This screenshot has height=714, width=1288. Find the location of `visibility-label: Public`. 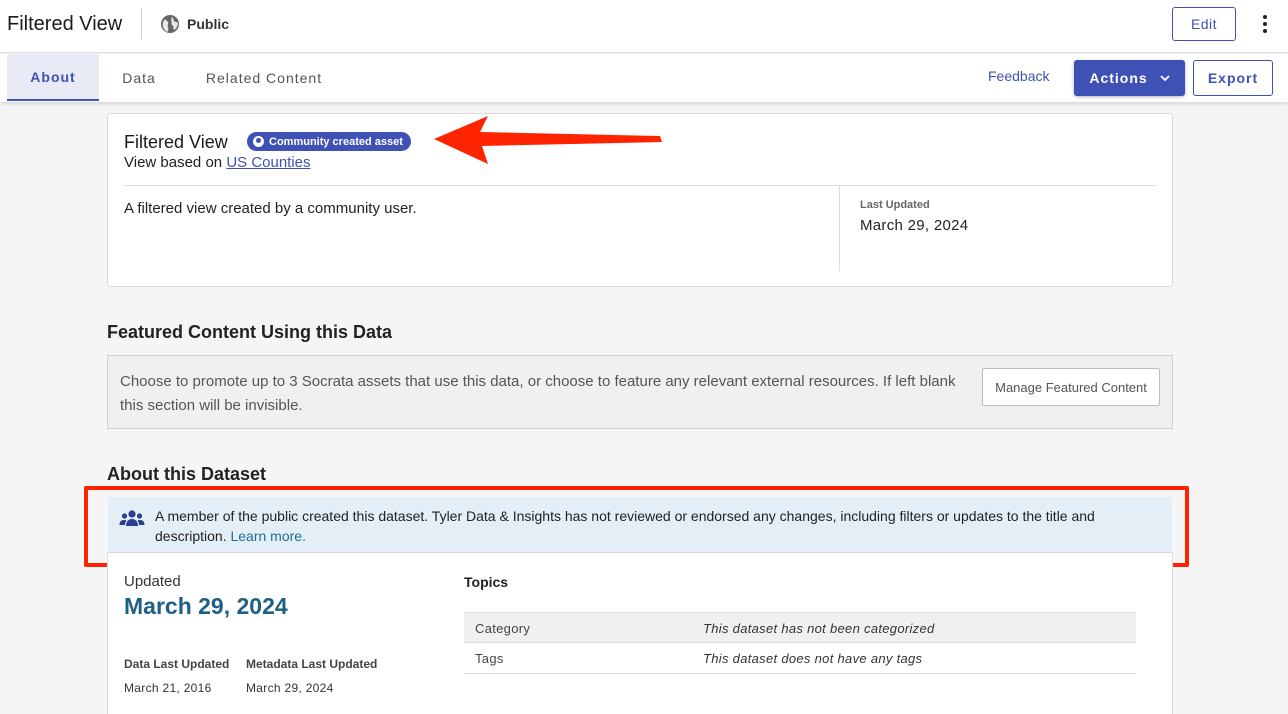

visibility-label: Public is located at coordinates (208, 24).